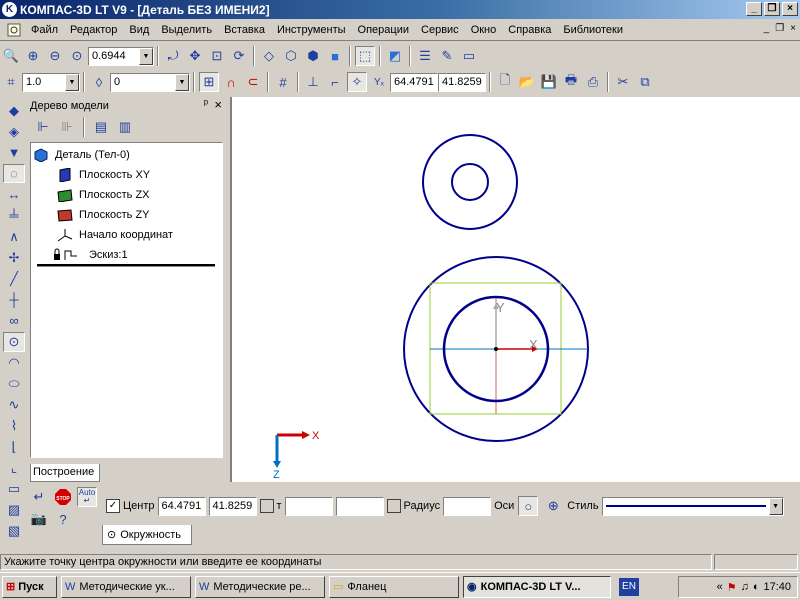  I want to click on snap-icon: ⊂, so click(253, 82).